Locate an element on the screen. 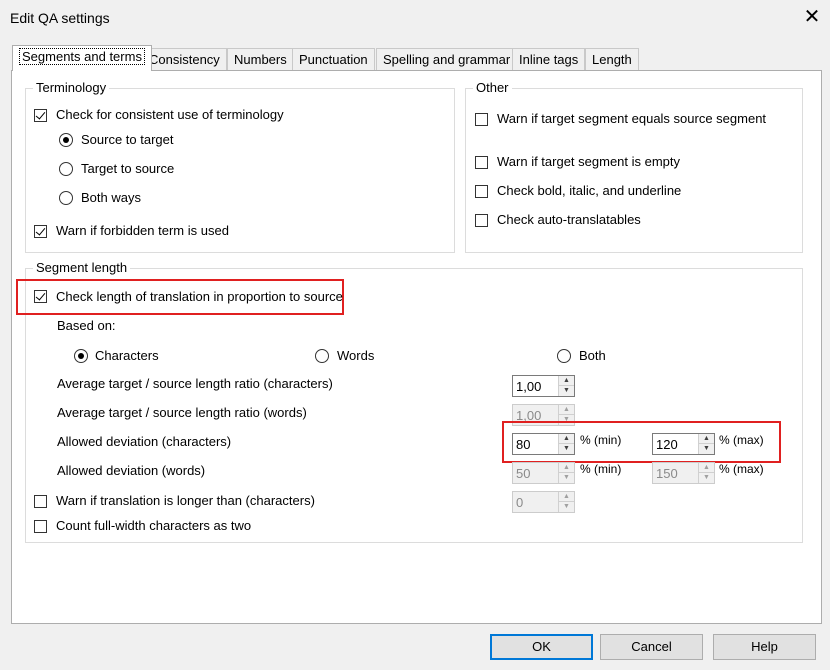 The height and width of the screenshot is (670, 830). dev-chars-max-spinner: ▲▼ is located at coordinates (683, 444).